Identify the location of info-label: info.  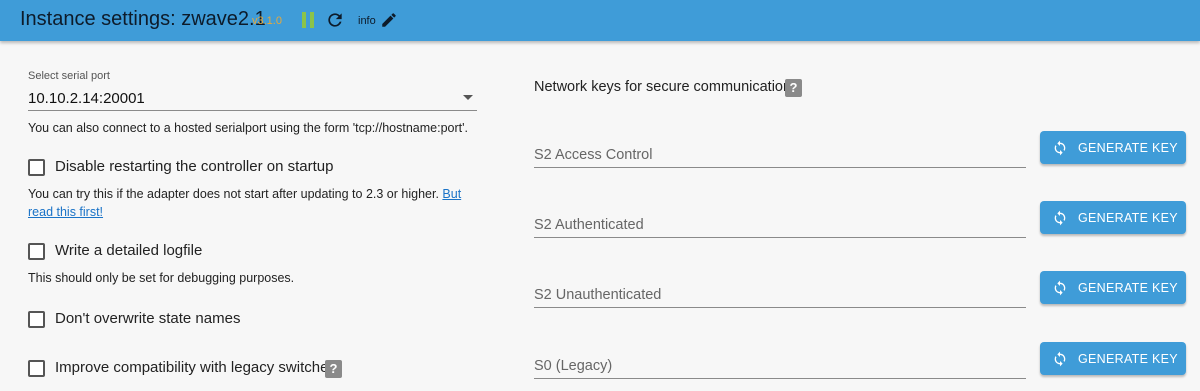
(367, 21).